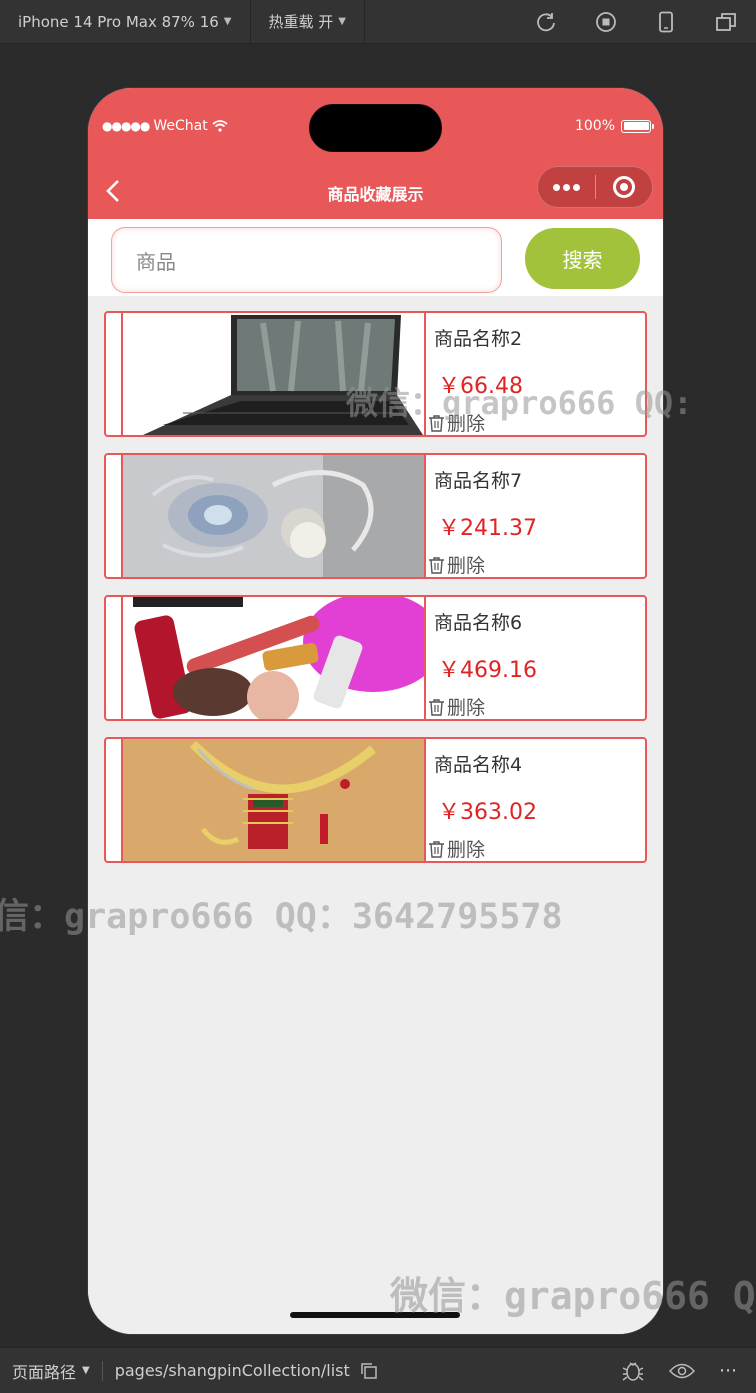 This screenshot has width=756, height=1393. Describe the element at coordinates (126, 126) in the screenshot. I see `signal-icon: ●●●●●` at that location.